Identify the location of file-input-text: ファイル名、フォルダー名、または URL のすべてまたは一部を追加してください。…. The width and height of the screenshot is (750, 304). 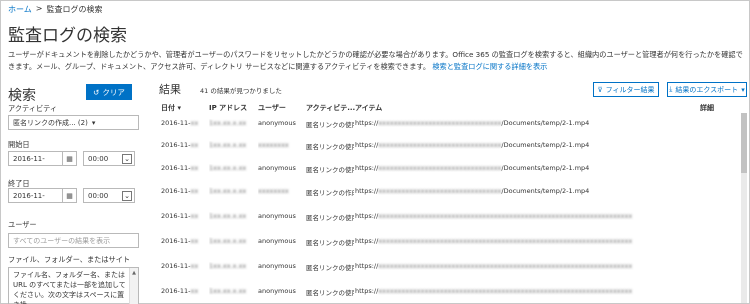
(69, 287).